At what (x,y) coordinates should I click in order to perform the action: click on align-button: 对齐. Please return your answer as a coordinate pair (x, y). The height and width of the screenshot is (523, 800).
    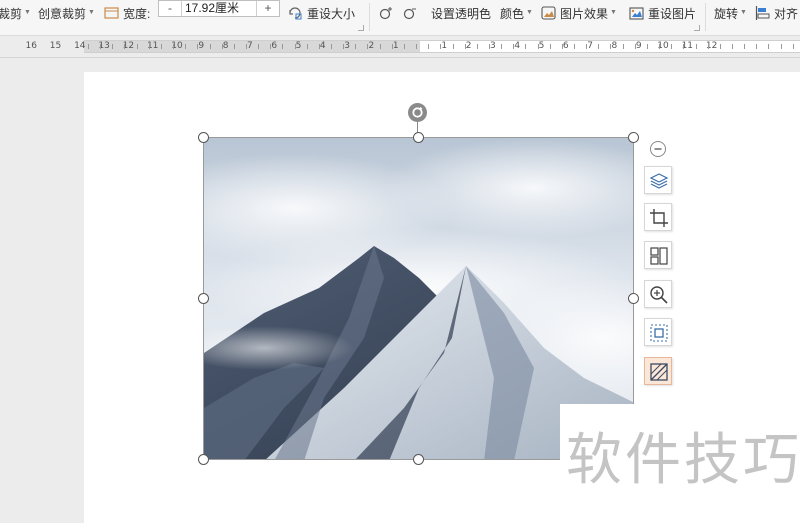
    Looking at the image, I should click on (776, 13).